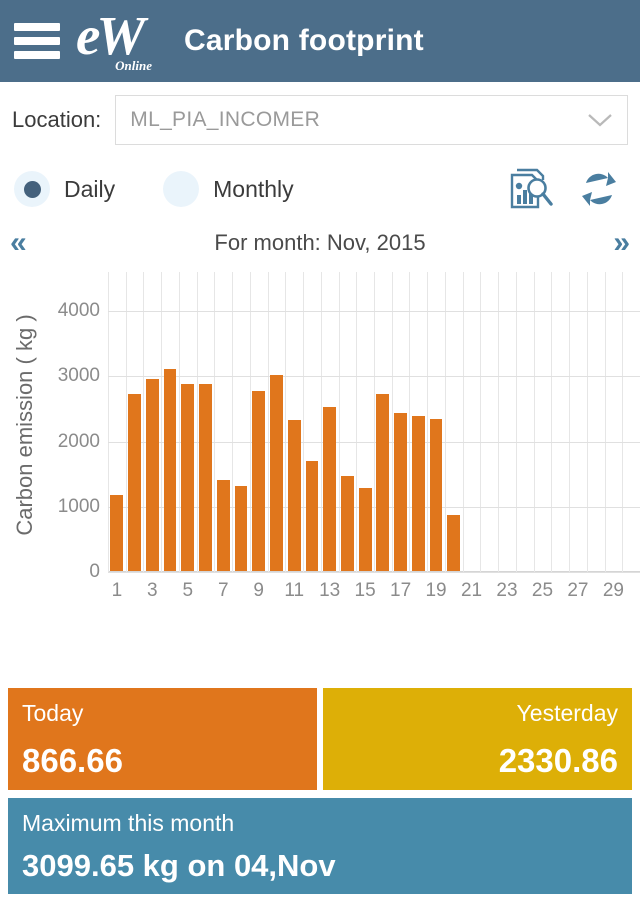 The width and height of the screenshot is (640, 920). I want to click on radio-monthly-indicator, so click(181, 189).